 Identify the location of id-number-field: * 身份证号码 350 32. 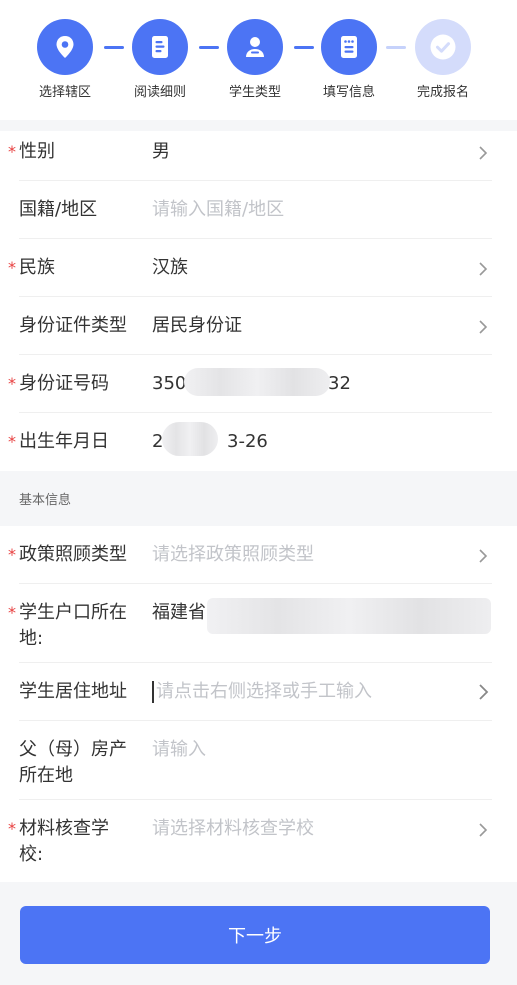
(258, 384).